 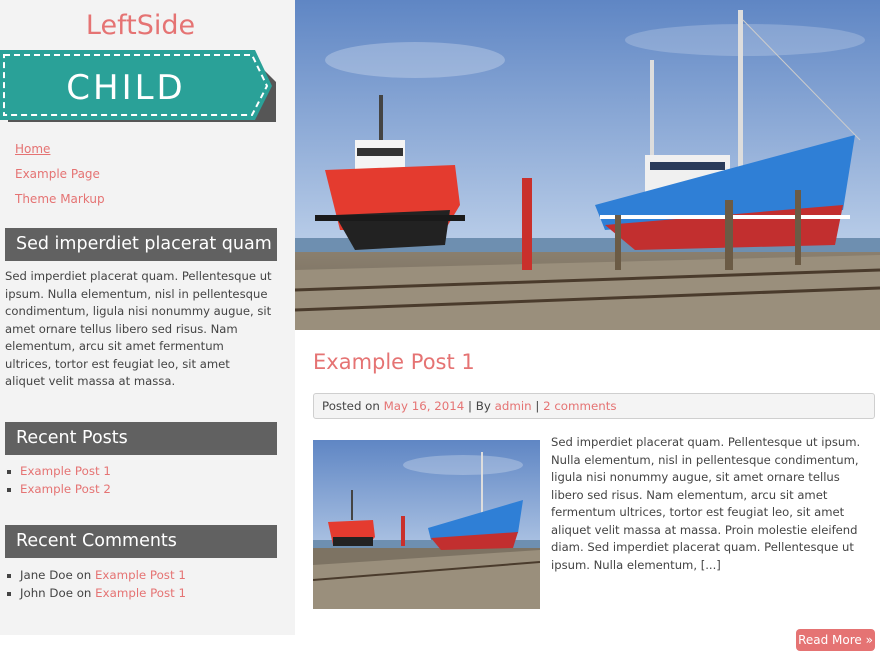 I want to click on posted-on-label: Posted on, so click(x=351, y=406).